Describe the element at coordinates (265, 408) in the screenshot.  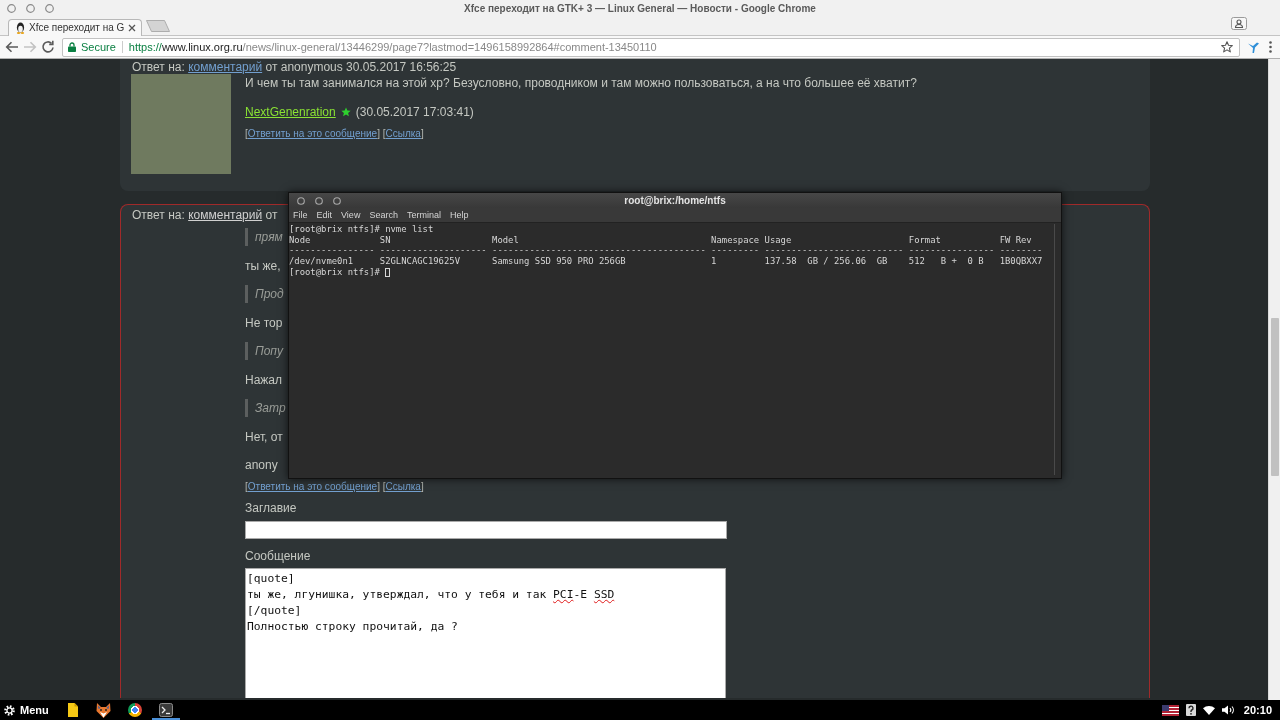
I see `quote-text: Затр` at that location.